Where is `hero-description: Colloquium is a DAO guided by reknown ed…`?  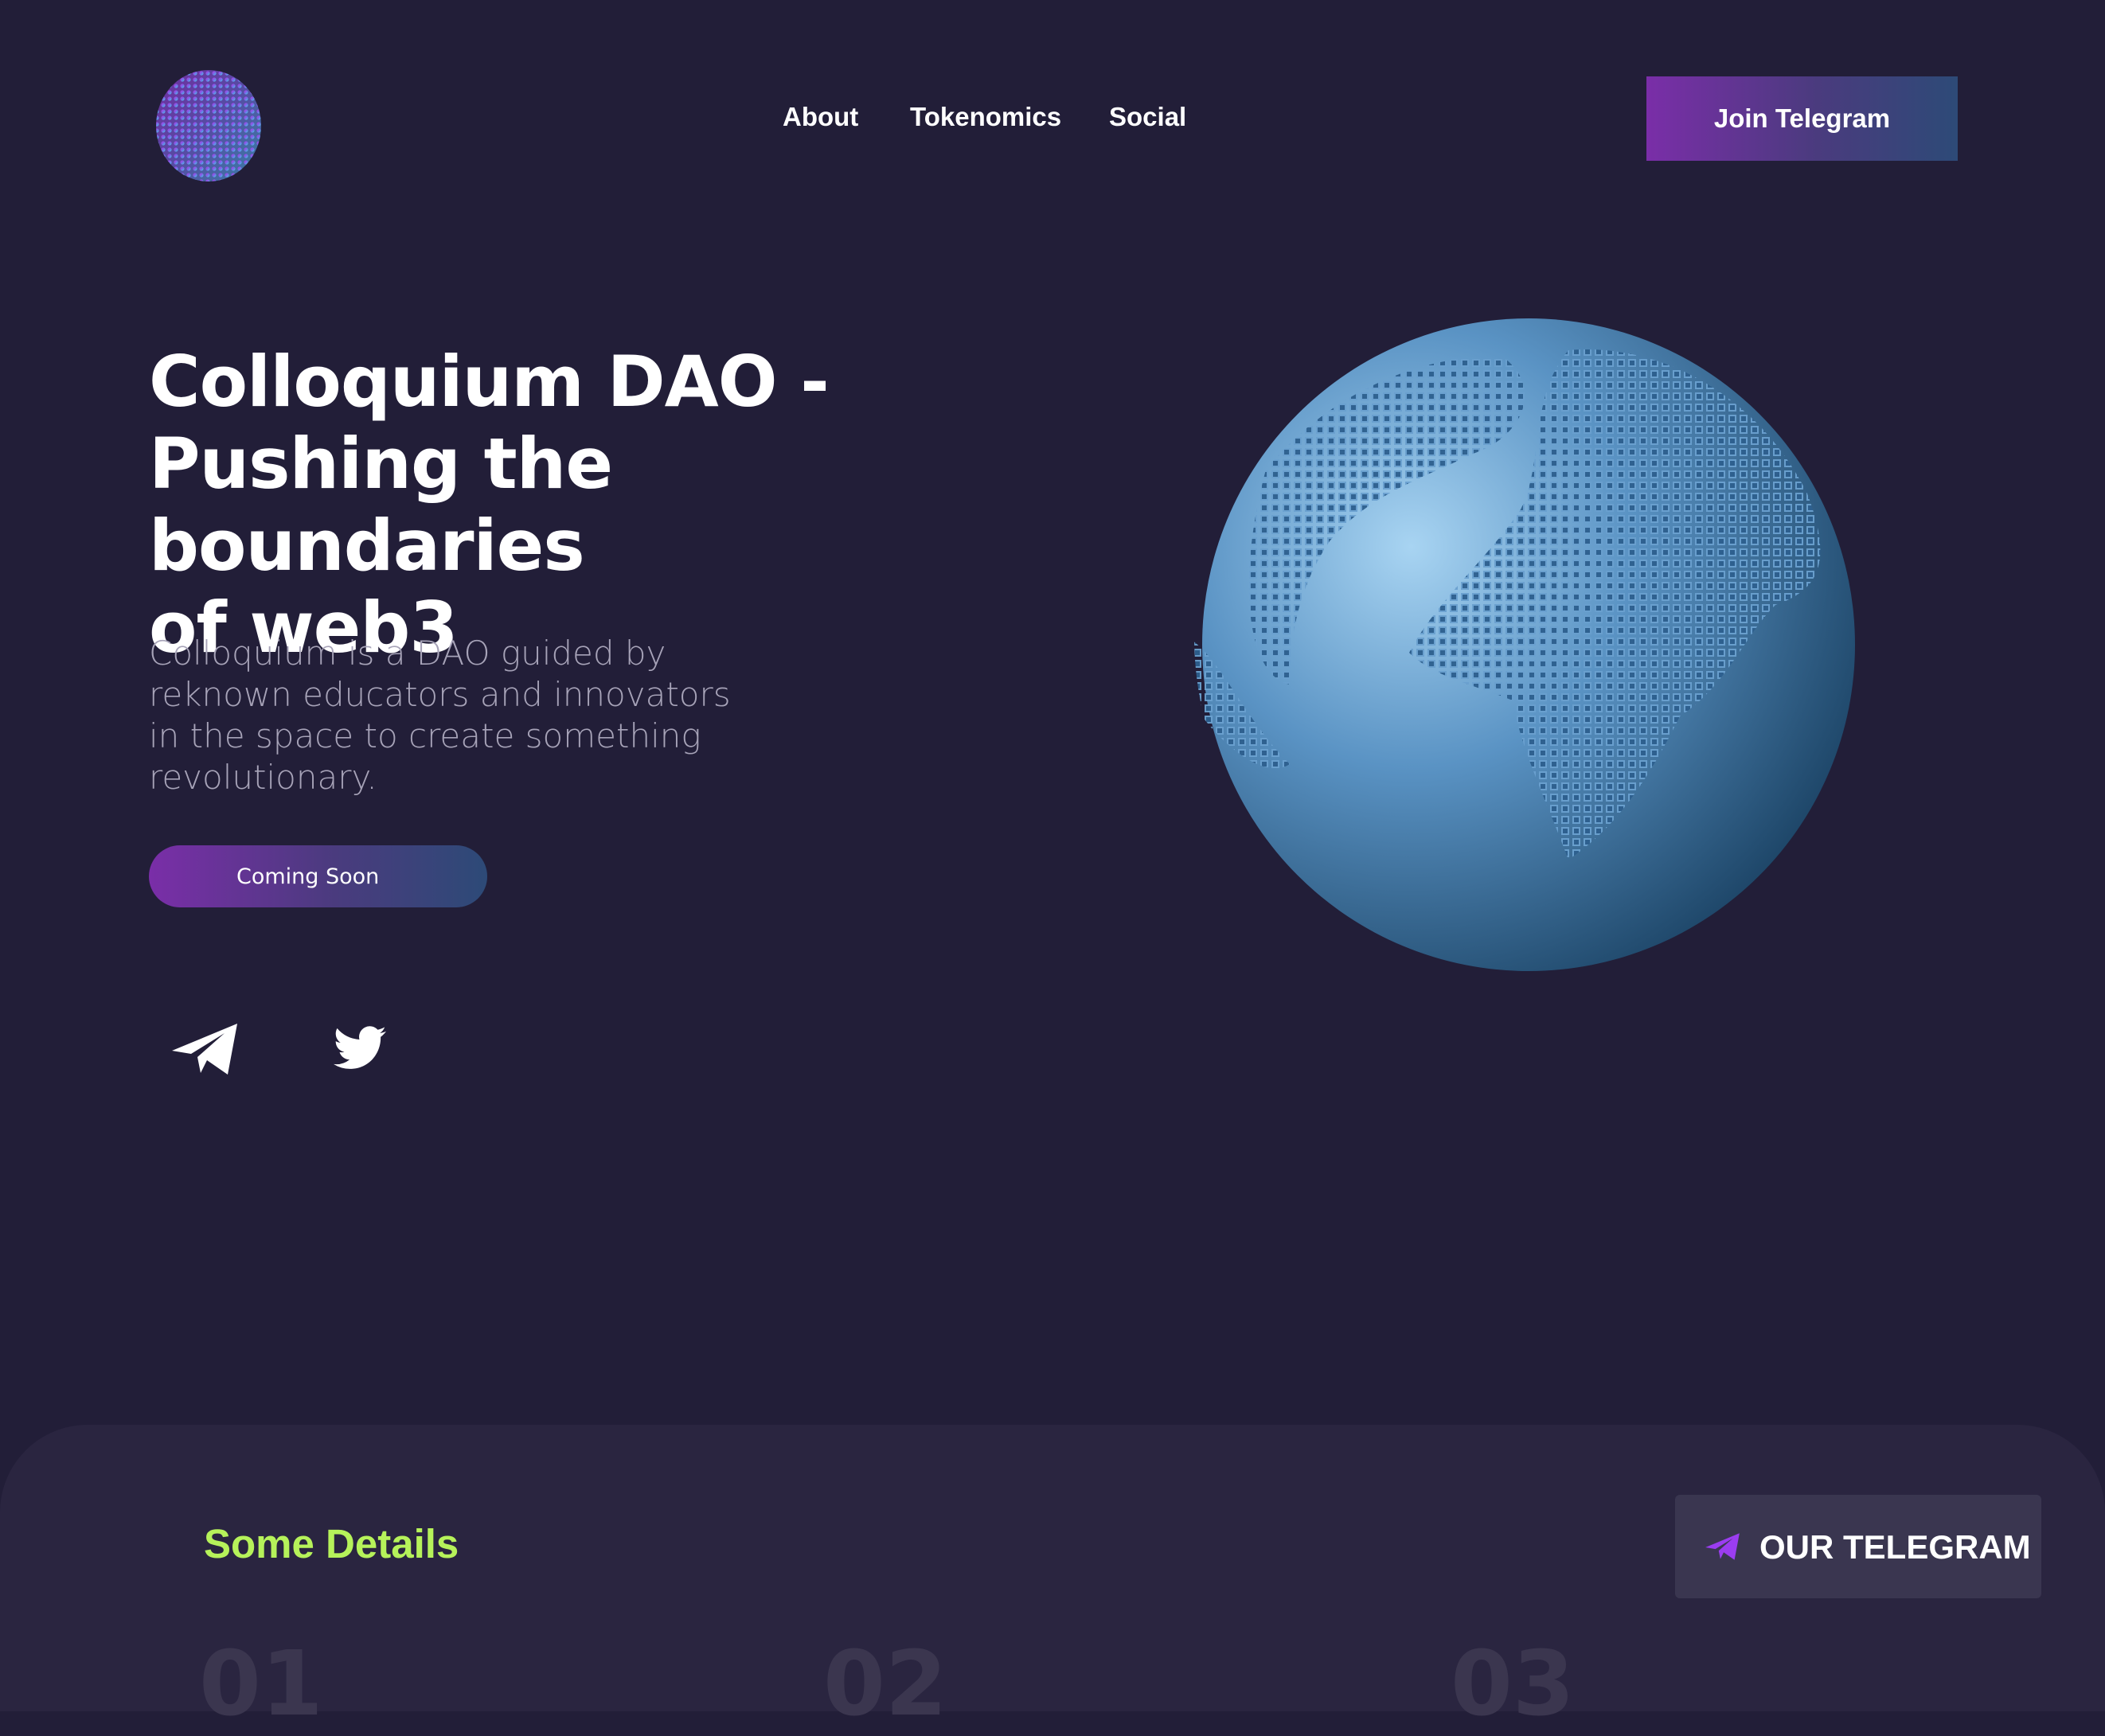 hero-description: Colloquium is a DAO guided by reknown ed… is located at coordinates (440, 715).